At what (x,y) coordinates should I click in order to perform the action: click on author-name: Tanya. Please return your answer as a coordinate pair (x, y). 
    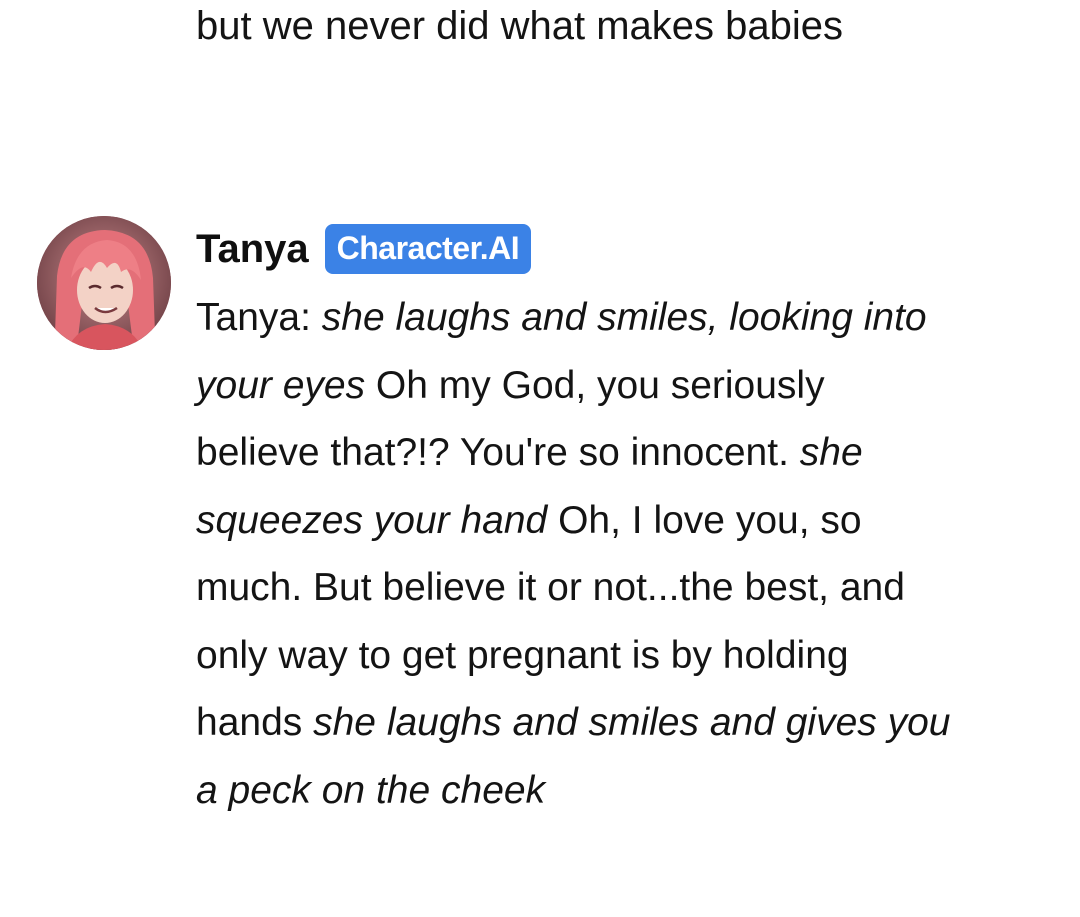
    Looking at the image, I should click on (252, 249).